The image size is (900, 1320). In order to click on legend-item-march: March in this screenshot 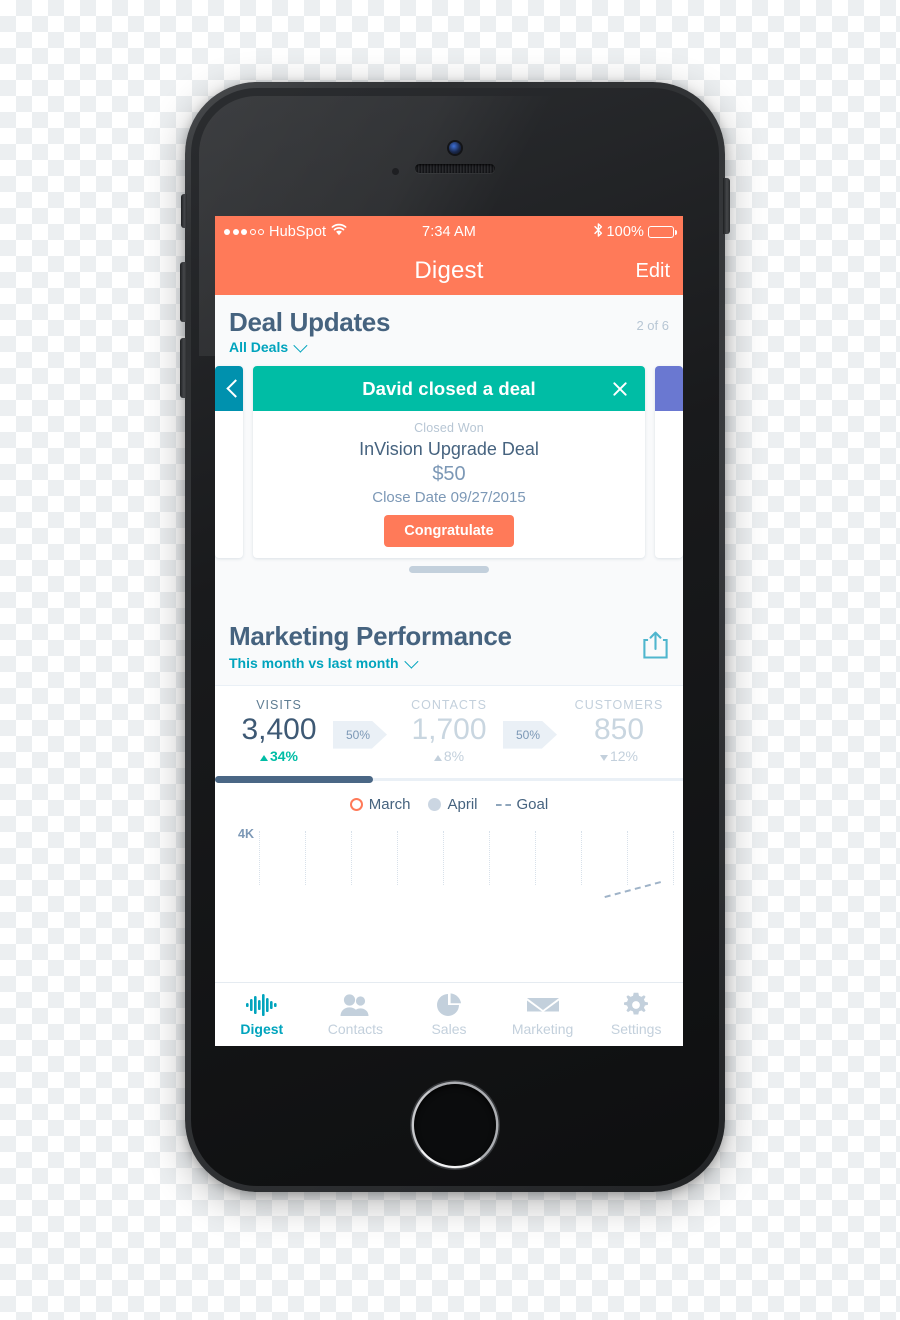, I will do `click(380, 805)`.